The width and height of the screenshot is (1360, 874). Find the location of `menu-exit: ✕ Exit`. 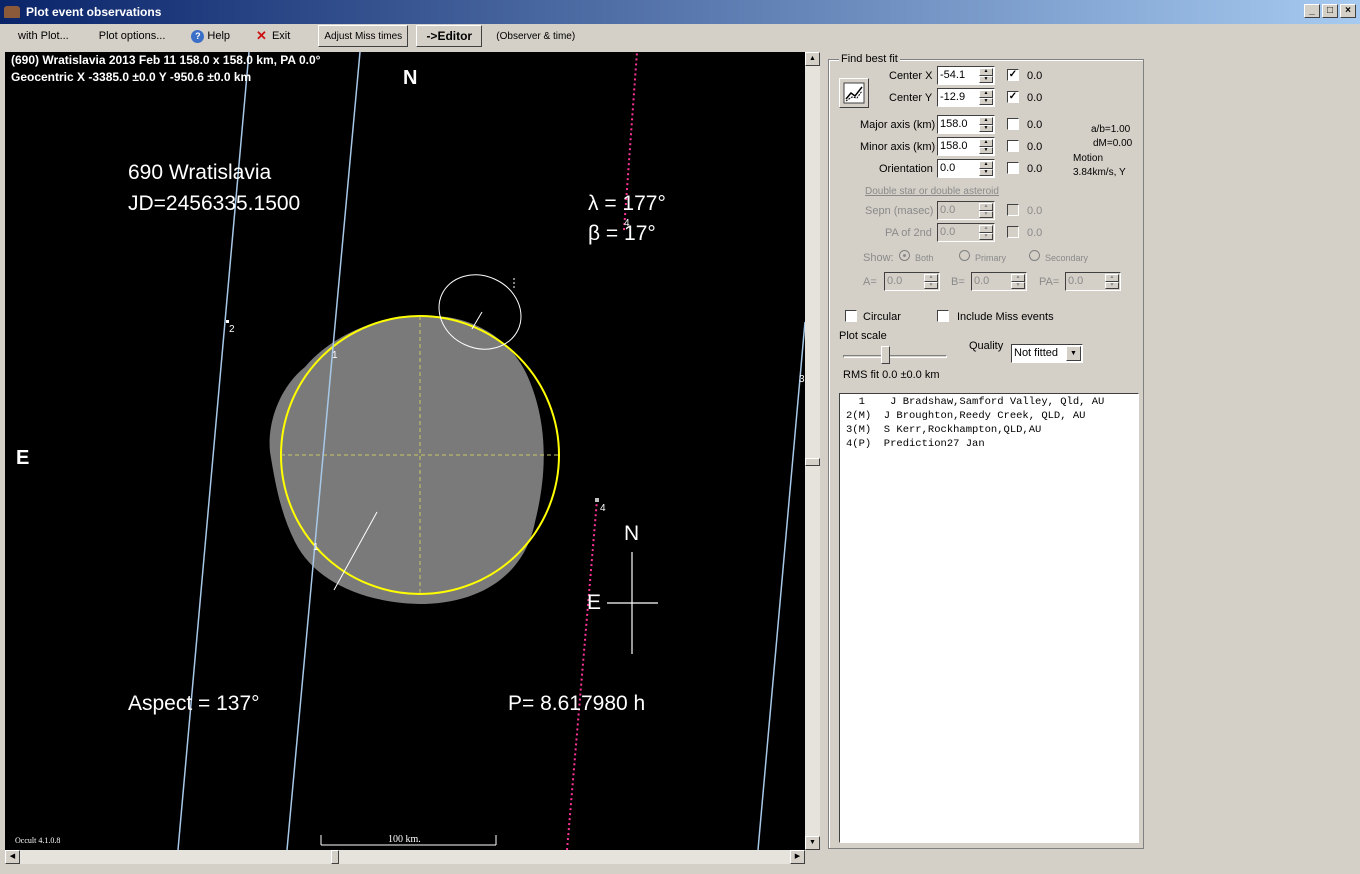

menu-exit: ✕ Exit is located at coordinates (273, 36).